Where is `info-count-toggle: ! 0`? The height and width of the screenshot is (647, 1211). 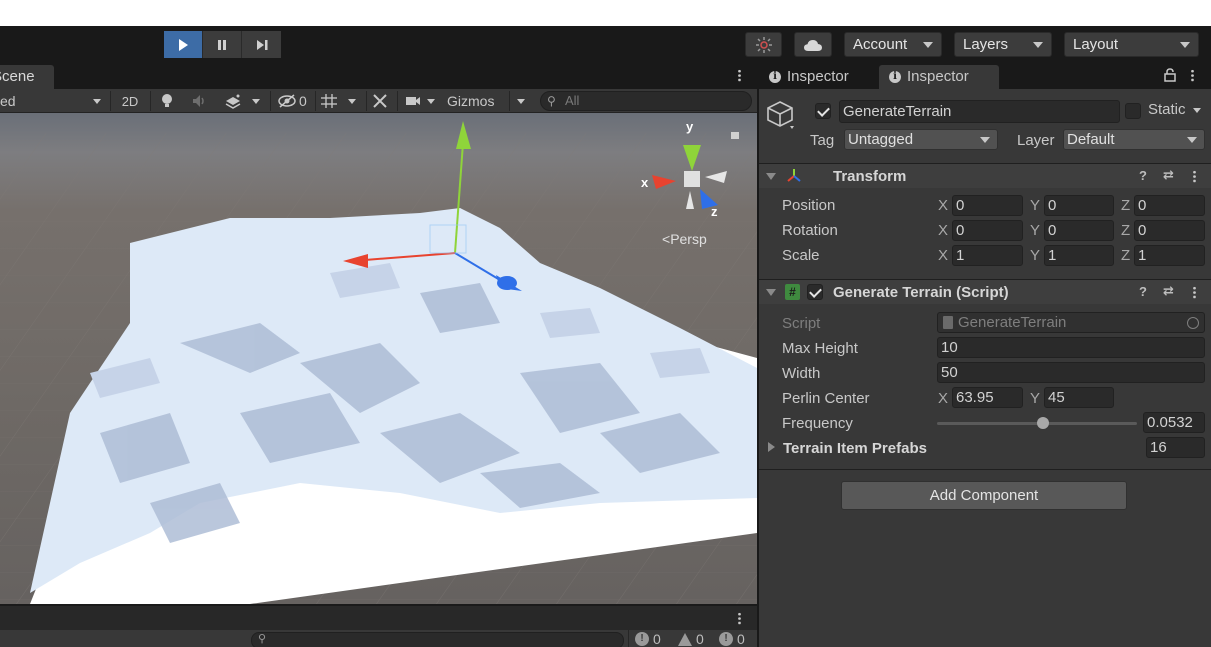 info-count-toggle: ! 0 is located at coordinates (648, 639).